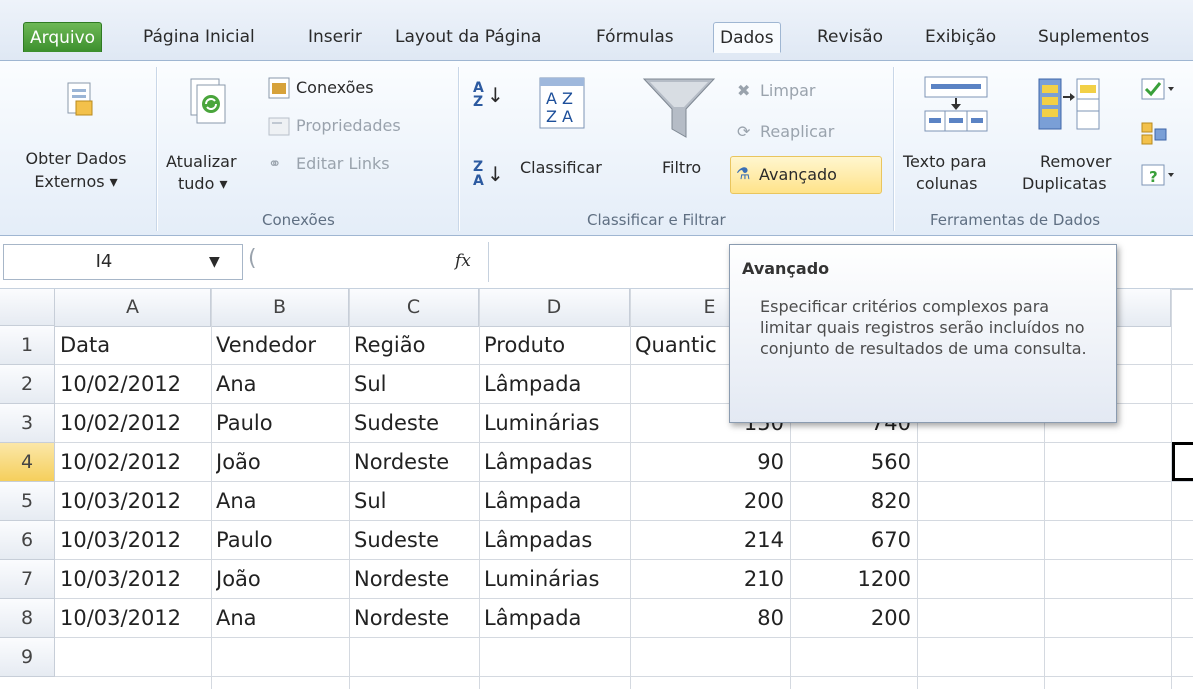 The image size is (1193, 689). I want to click on active-cell-cursor, so click(1182, 461).